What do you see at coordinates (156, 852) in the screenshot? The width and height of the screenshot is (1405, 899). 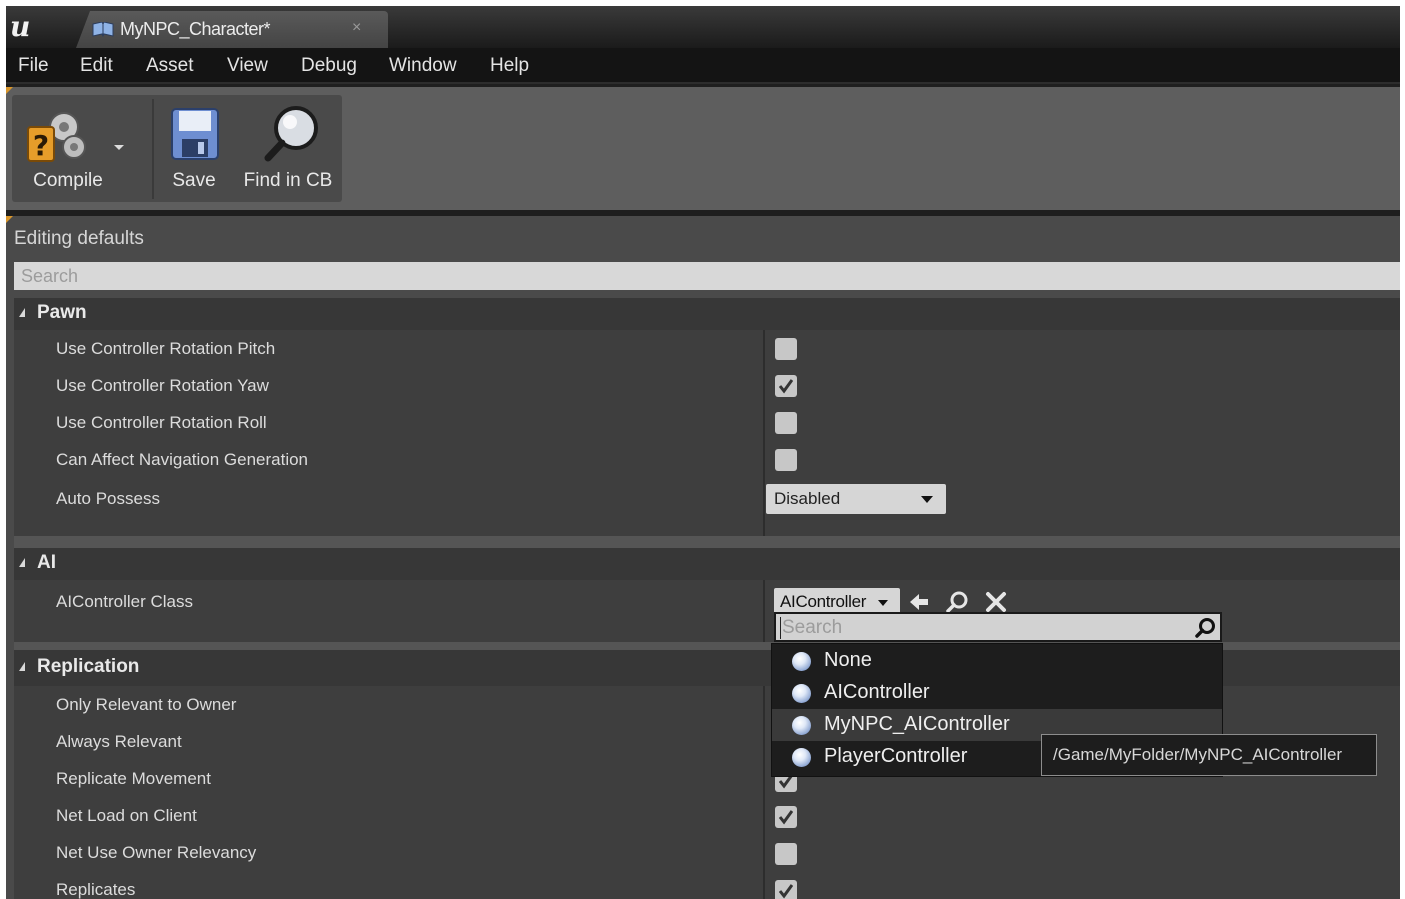 I see `prop-label: Net Use Owner Relevancy` at bounding box center [156, 852].